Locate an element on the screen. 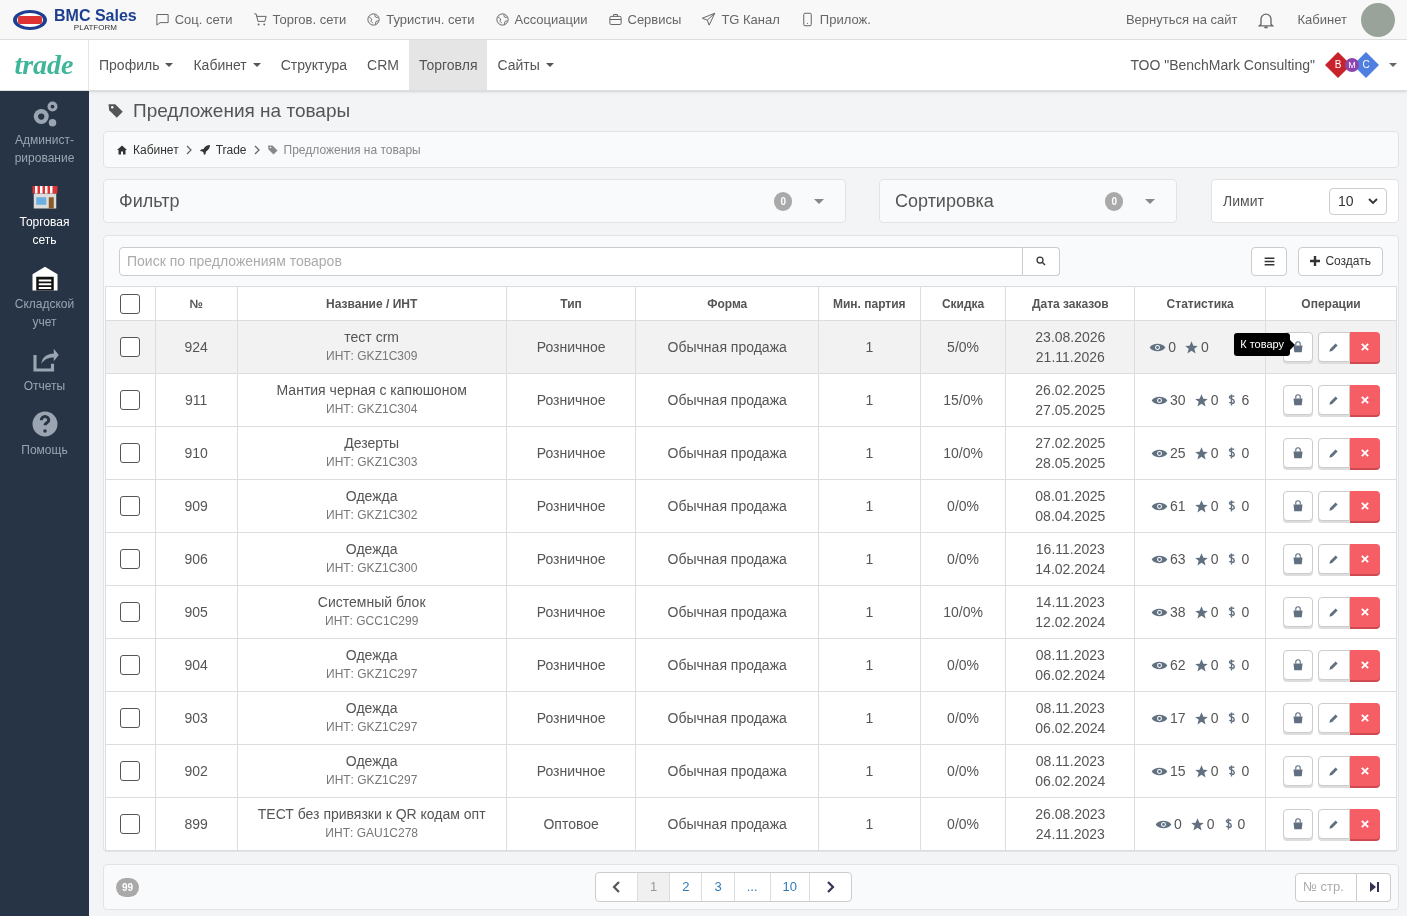  back-to-site-link: Вернуться на сайт is located at coordinates (1181, 19).